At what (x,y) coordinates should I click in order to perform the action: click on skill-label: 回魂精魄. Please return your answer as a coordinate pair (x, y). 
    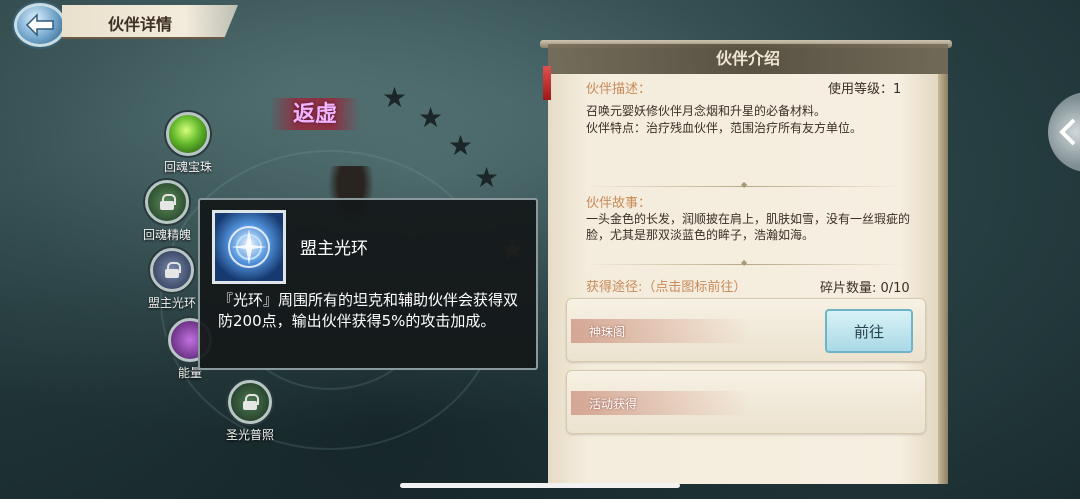
    Looking at the image, I should click on (166, 235).